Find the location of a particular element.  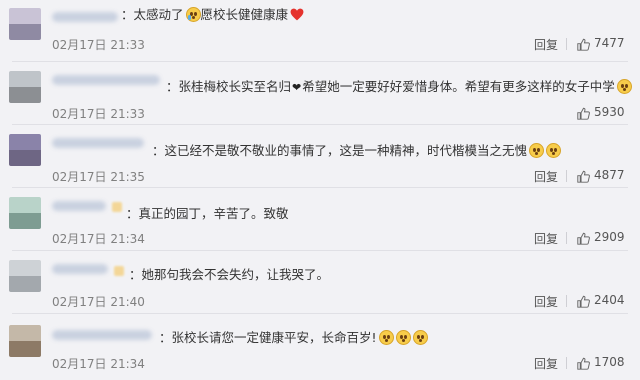

like-count: 4877 is located at coordinates (609, 175).